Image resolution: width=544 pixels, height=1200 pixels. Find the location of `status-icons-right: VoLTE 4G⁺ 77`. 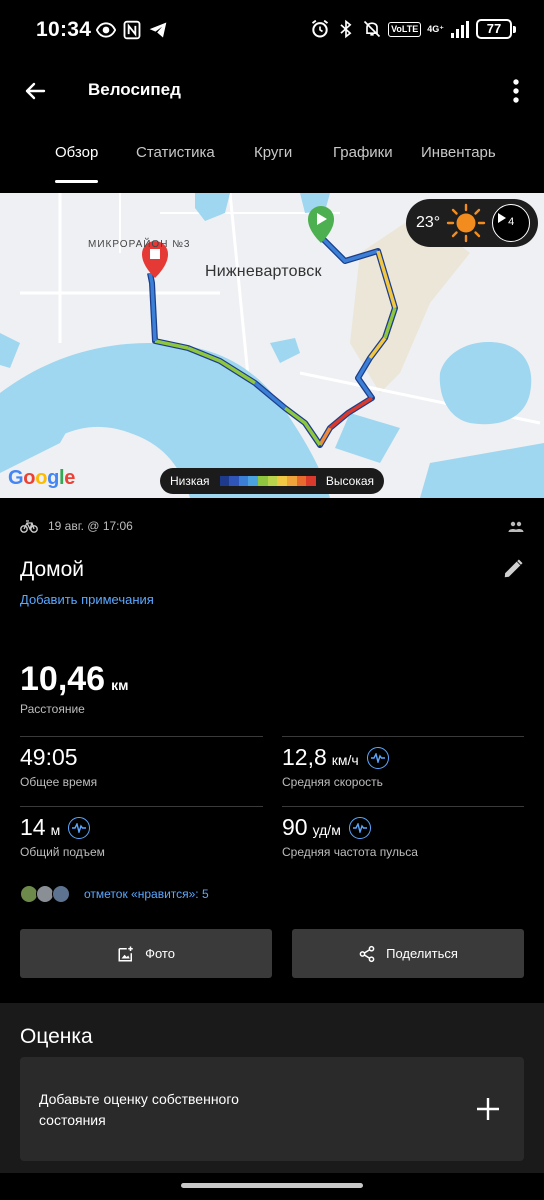

status-icons-right: VoLTE 4G⁺ 77 is located at coordinates (413, 29).